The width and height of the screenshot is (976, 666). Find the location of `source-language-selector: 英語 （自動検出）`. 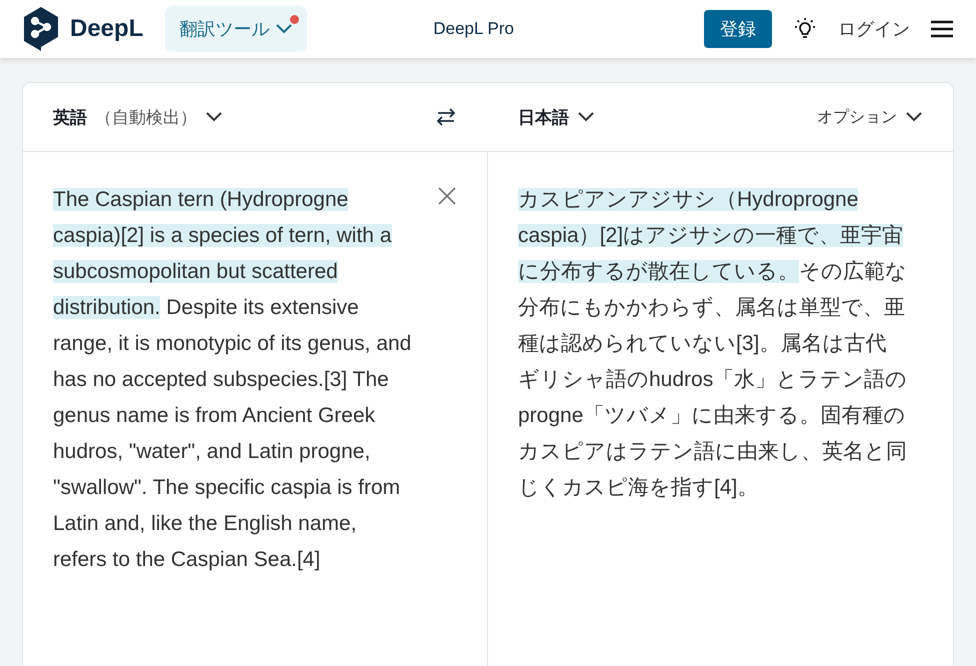

source-language-selector: 英語 （自動検出） is located at coordinates (138, 117).